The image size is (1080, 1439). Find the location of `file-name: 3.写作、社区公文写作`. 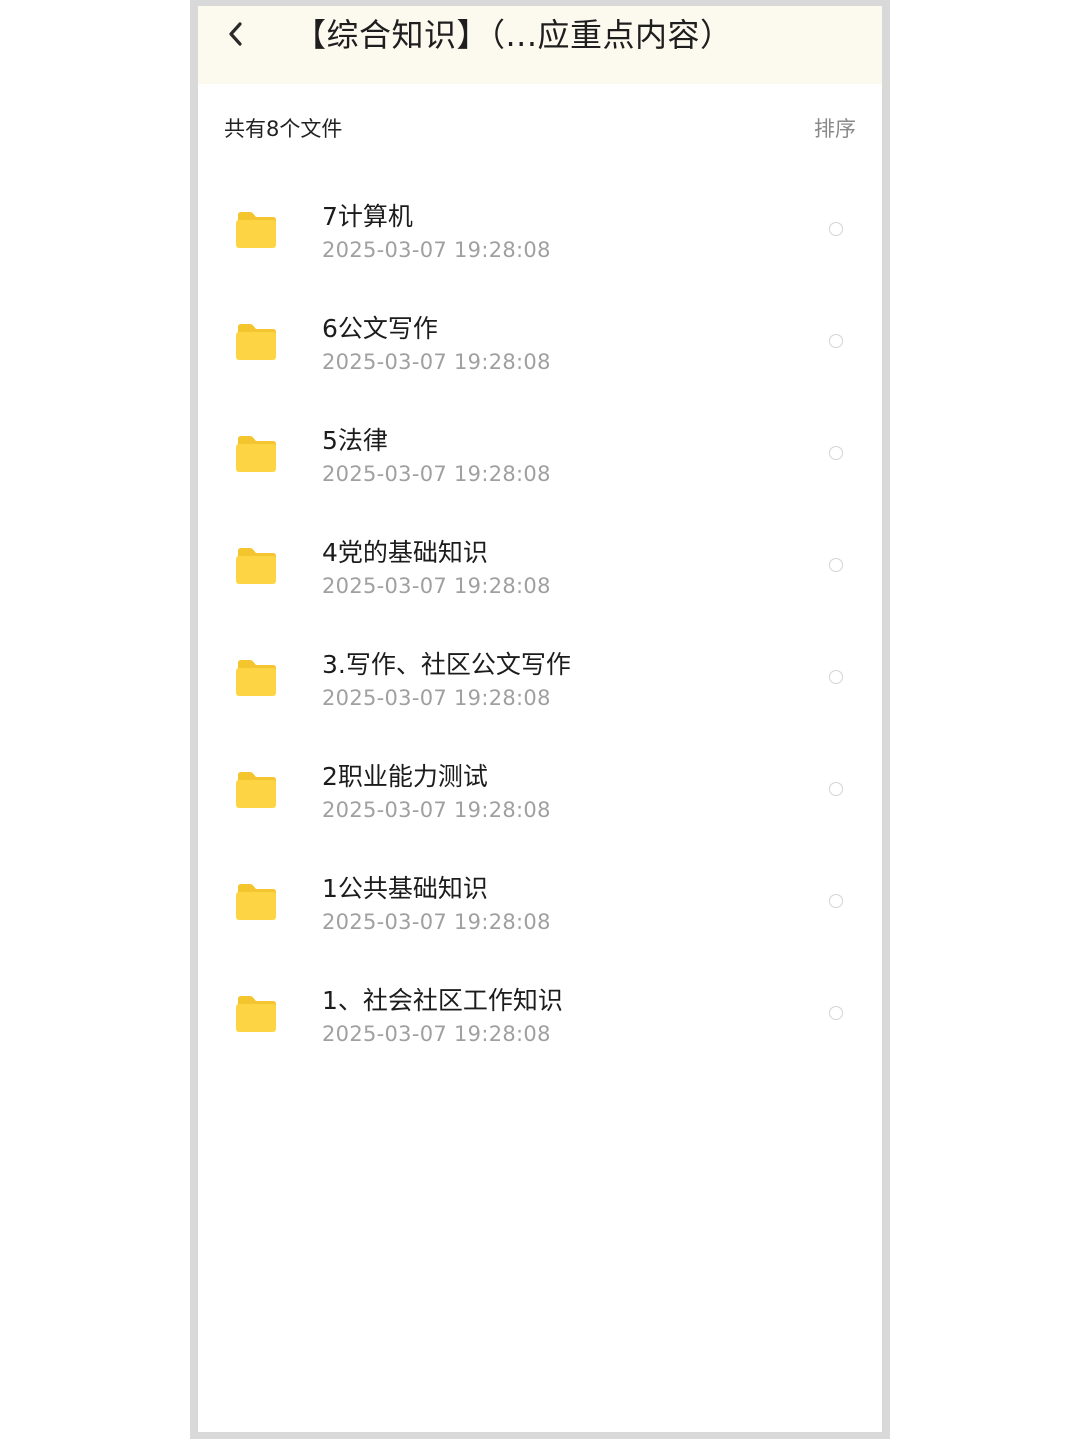

file-name: 3.写作、社区公文写作 is located at coordinates (446, 664).